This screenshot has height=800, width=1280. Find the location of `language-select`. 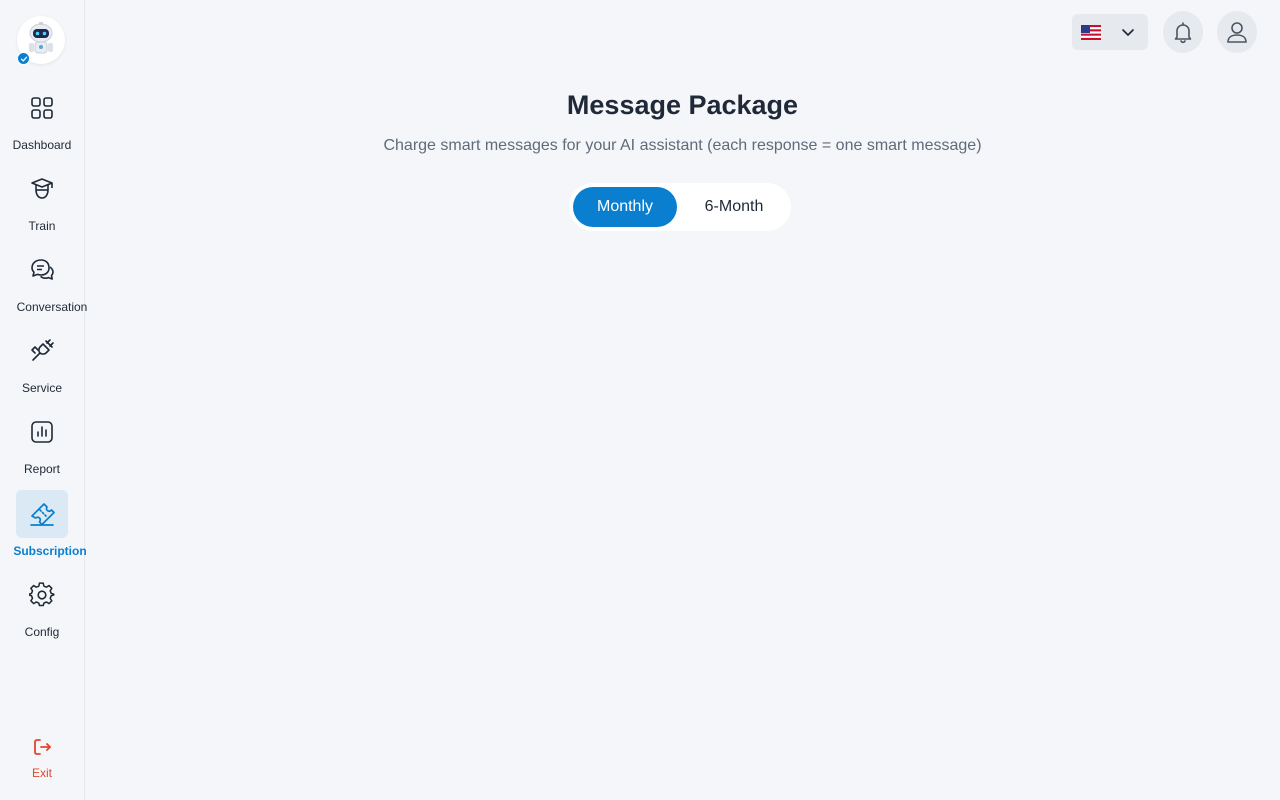

language-select is located at coordinates (1110, 32).